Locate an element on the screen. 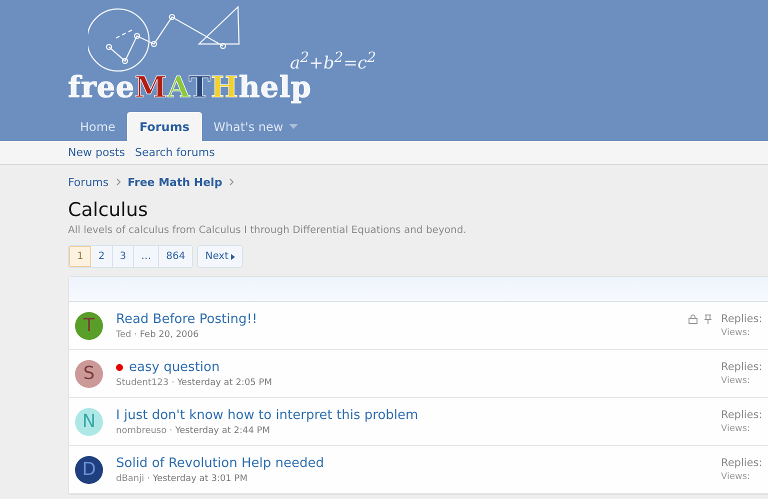  thread-title: I just don't know how to interpret this problem is located at coordinates (267, 415).